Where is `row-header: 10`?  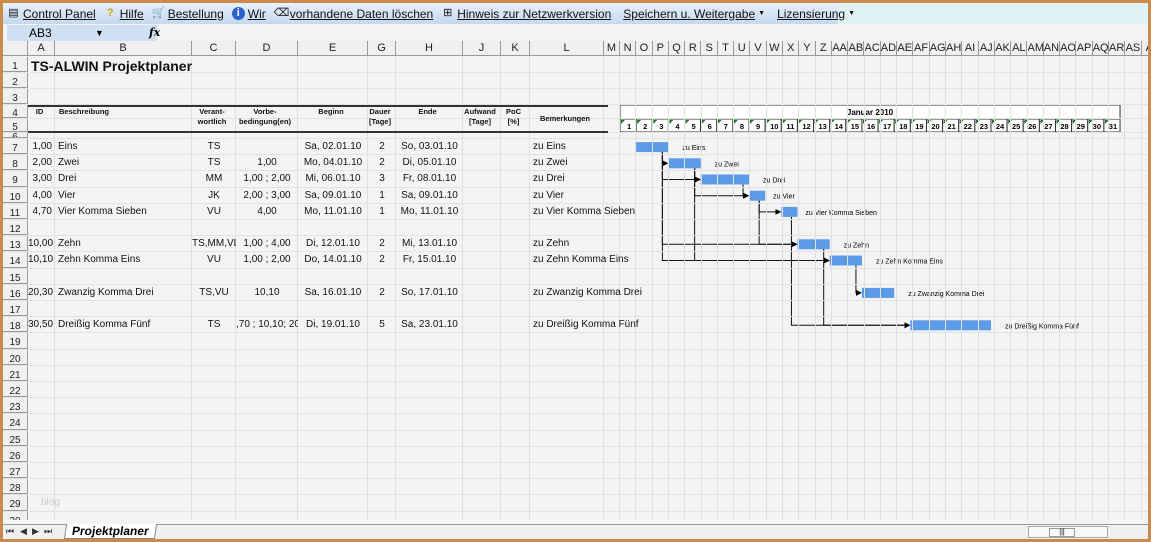
row-header: 10 is located at coordinates (15, 195).